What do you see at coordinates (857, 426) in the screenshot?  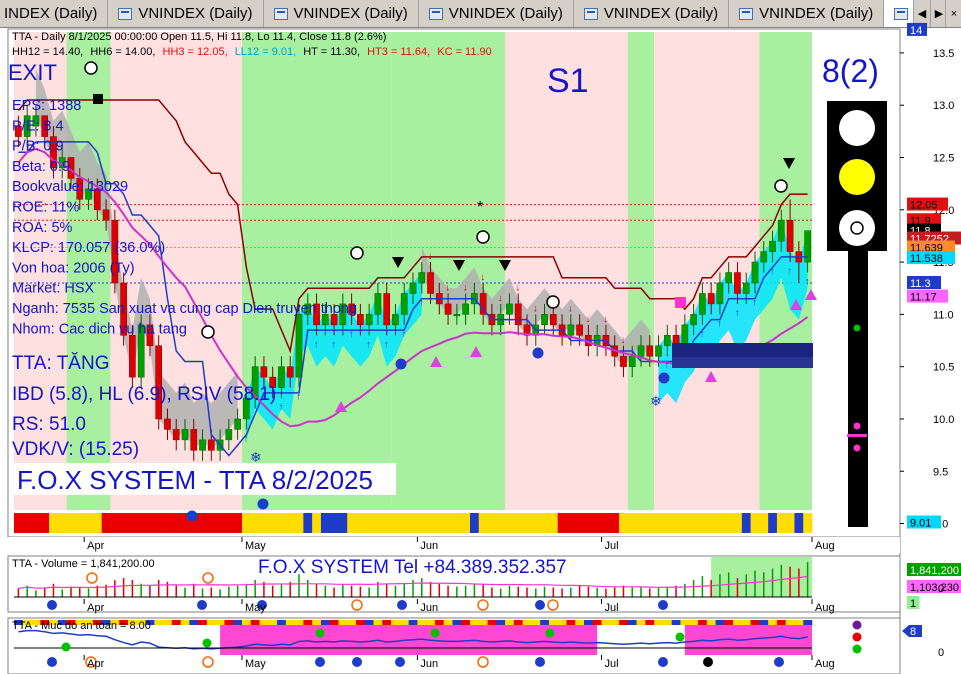 I see `pole-dot-magenta` at bounding box center [857, 426].